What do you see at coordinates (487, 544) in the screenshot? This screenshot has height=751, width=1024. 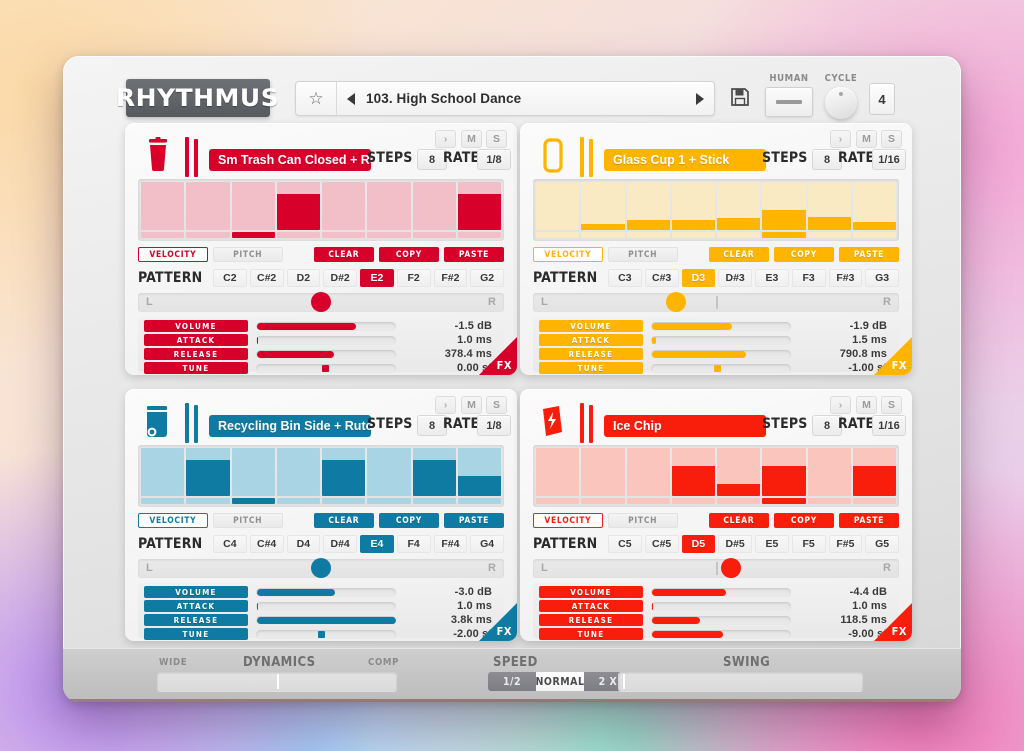 I see `pattern-note: G4` at bounding box center [487, 544].